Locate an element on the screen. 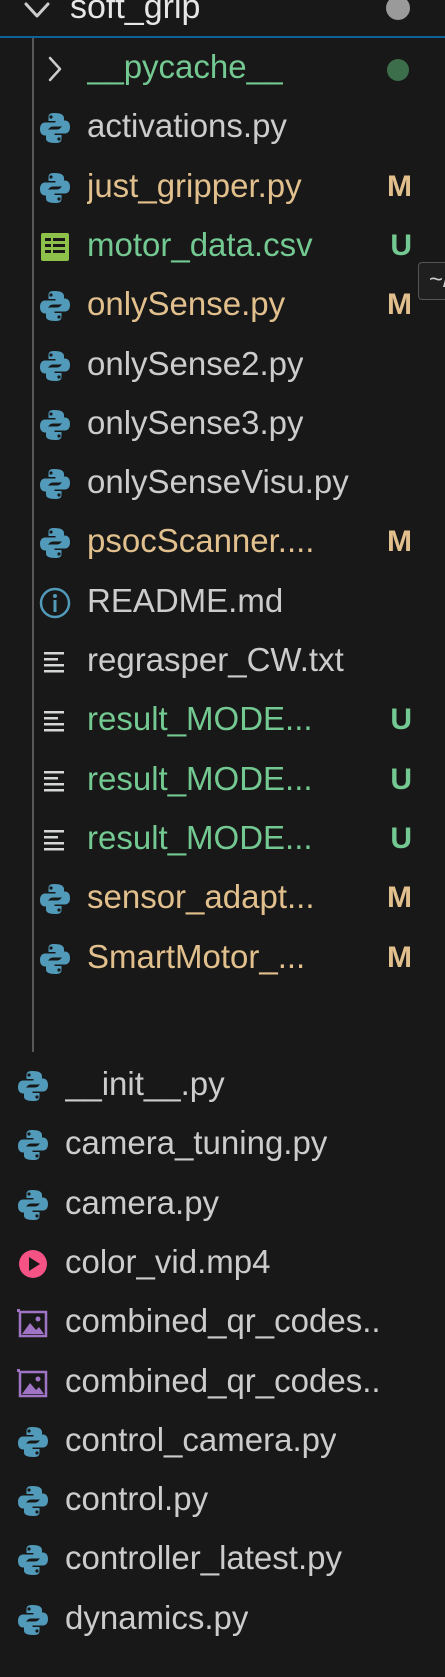  tree-file-item: SmartMotor_... M is located at coordinates (222, 958).